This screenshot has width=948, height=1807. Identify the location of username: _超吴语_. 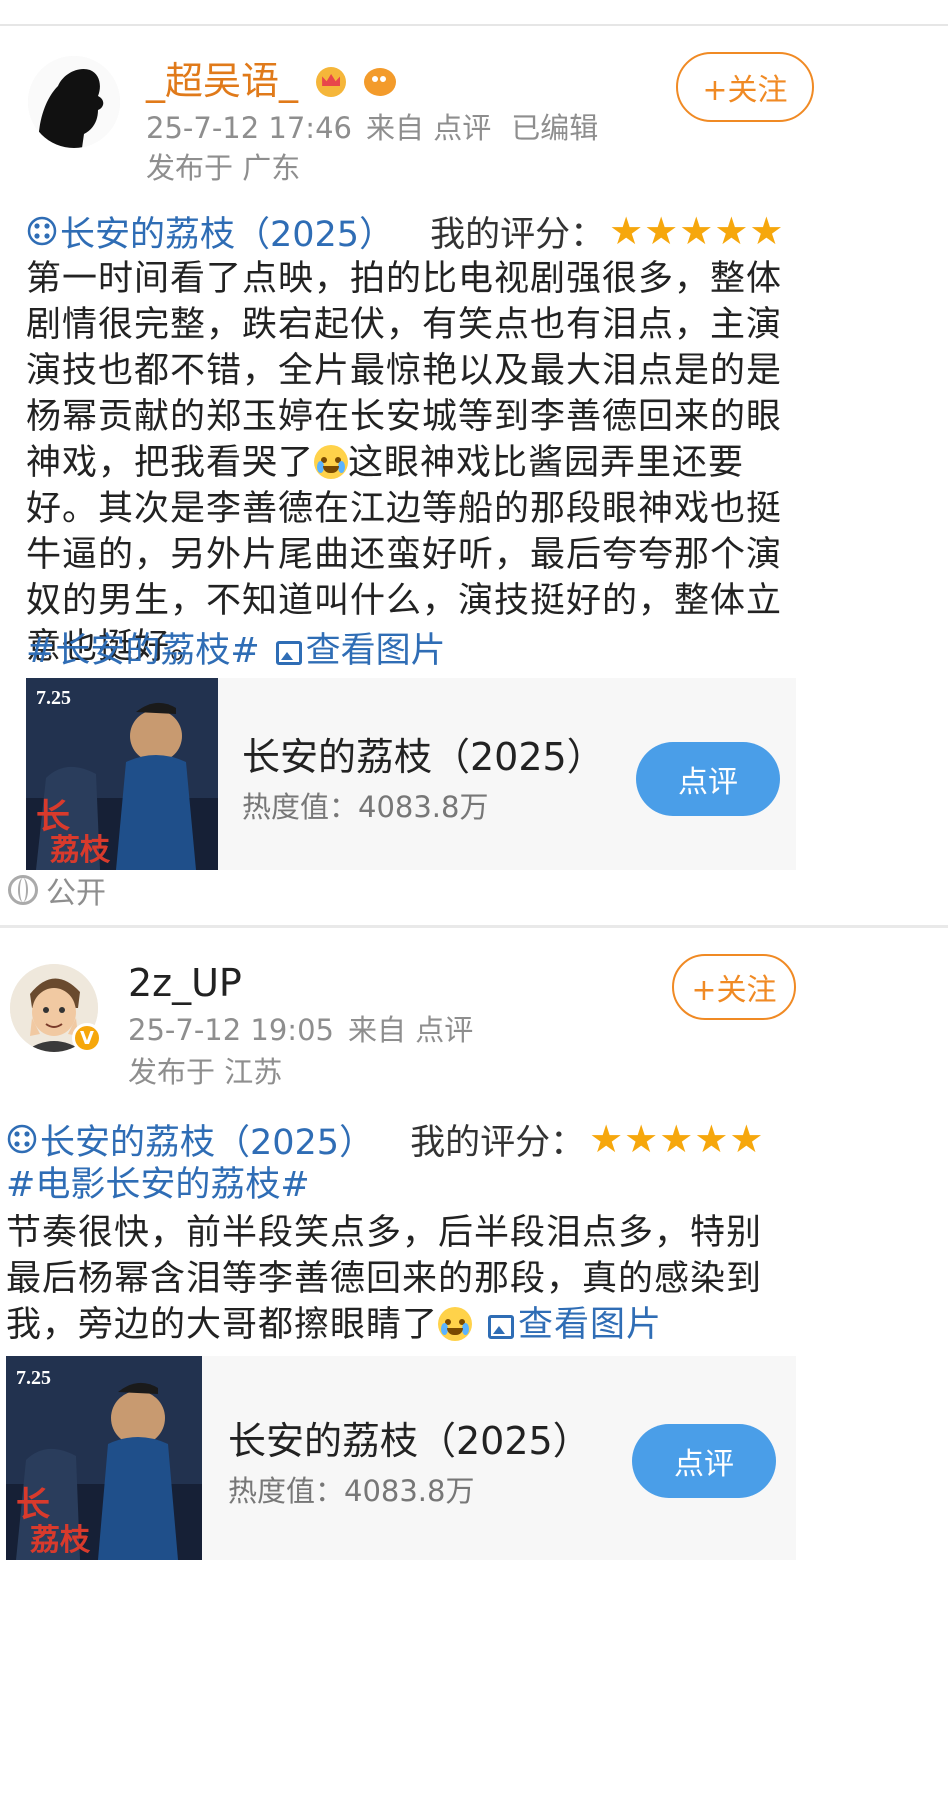
(271, 81).